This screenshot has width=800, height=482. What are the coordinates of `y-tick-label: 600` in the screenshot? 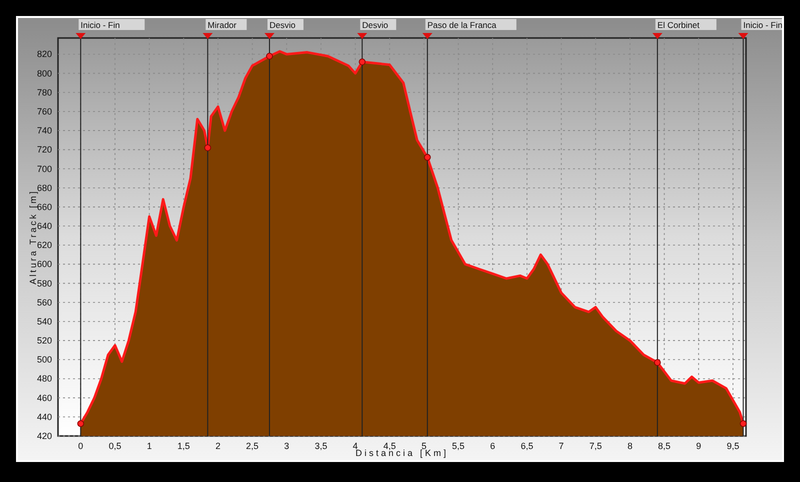 It's located at (44, 264).